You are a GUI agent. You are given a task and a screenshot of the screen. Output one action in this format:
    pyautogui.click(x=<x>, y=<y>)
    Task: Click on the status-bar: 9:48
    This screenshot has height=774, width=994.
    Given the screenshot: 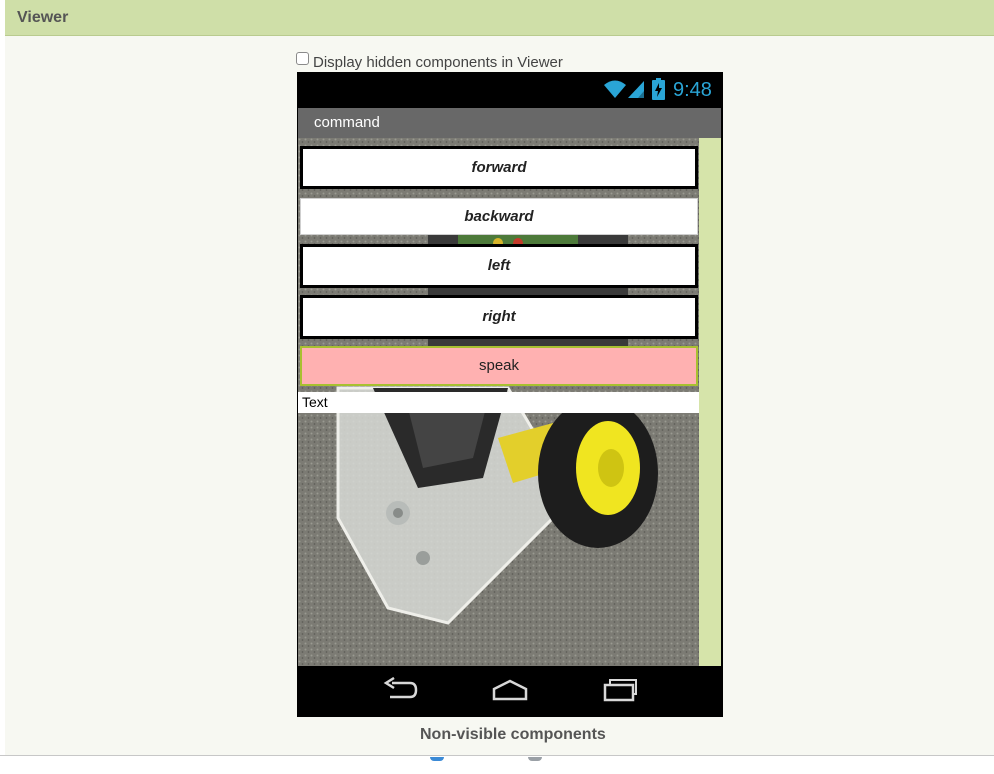 What is the action you would take?
    pyautogui.click(x=510, y=90)
    